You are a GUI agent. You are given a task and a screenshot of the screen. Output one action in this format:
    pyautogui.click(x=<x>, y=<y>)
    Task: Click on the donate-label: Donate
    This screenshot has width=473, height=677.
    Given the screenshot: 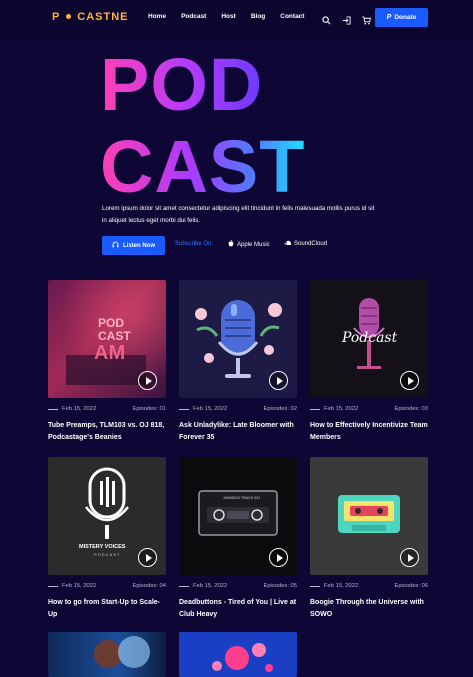 What is the action you would take?
    pyautogui.click(x=405, y=17)
    